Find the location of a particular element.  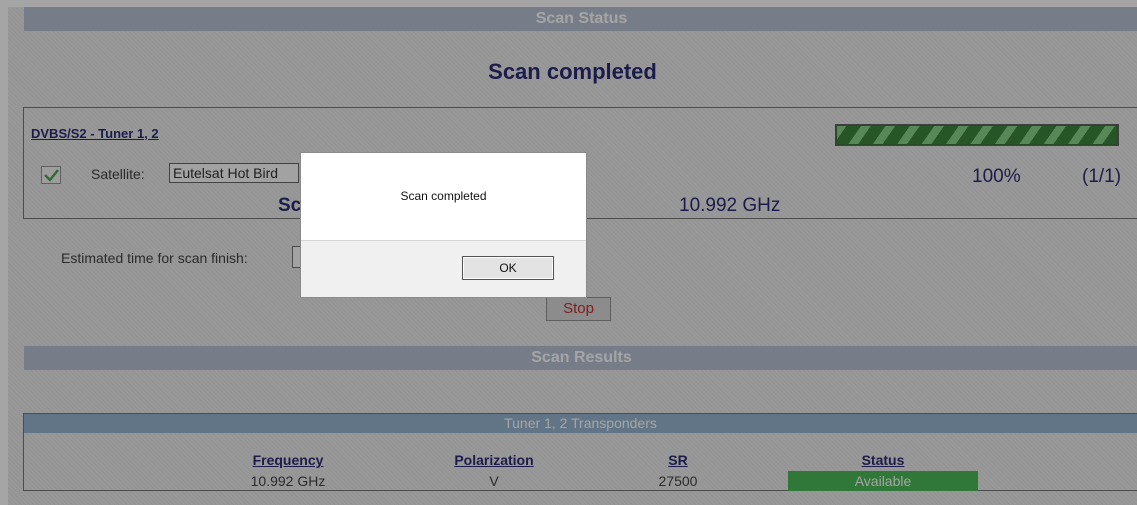

dialog-footer: OK is located at coordinates (443, 268).